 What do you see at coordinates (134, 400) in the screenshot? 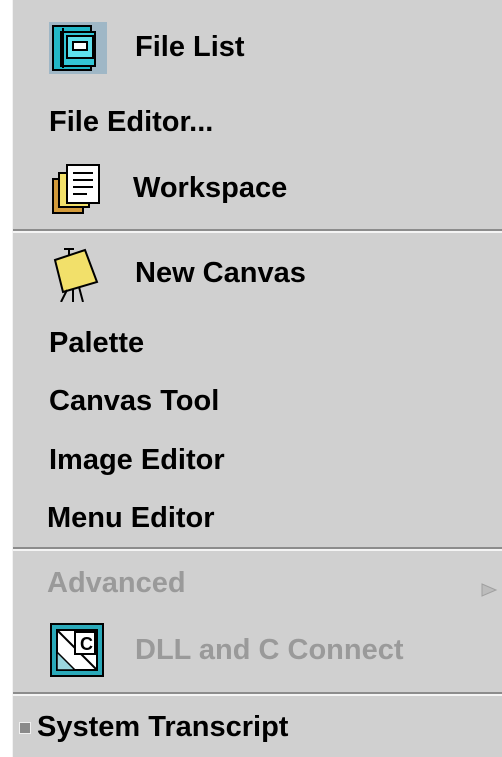
I see `menu-item-label: Canvas Tool` at bounding box center [134, 400].